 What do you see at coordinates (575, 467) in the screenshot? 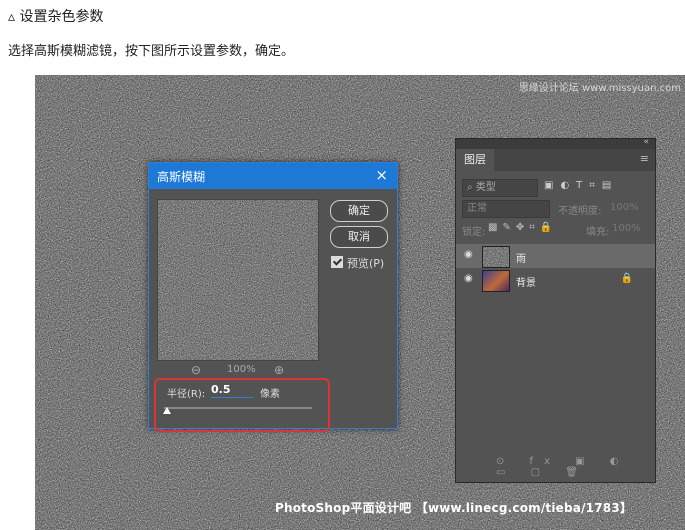
I see `panel-bottom-toolbar: ⊙ fx ▣ ◐ ▭ ▢ 🗑` at bounding box center [575, 467].